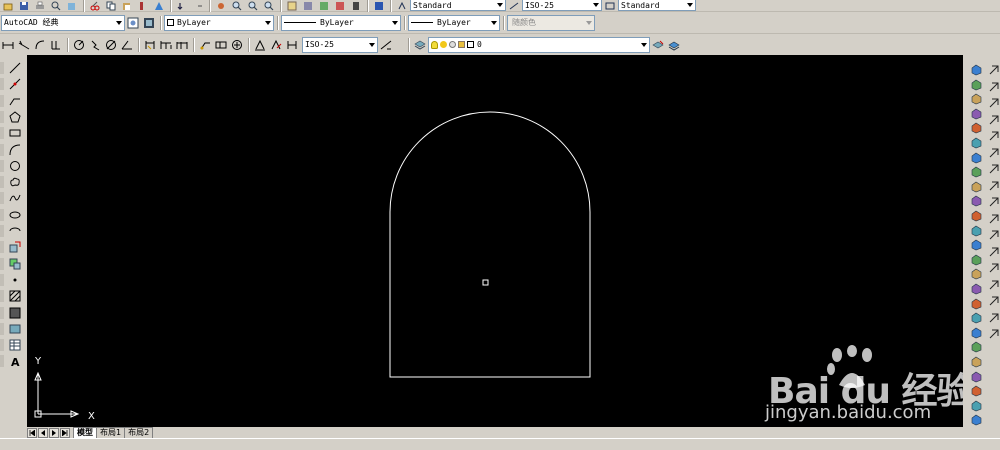 Image resolution: width=1000 pixels, height=450 pixels. What do you see at coordinates (237, 45) in the screenshot?
I see `center-mark-icon` at bounding box center [237, 45].